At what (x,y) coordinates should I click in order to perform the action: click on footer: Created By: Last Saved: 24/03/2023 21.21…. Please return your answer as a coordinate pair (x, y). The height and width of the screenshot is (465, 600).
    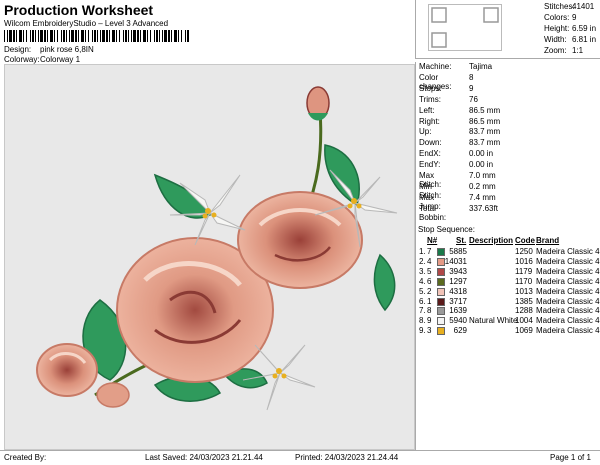
    Looking at the image, I should click on (300, 457).